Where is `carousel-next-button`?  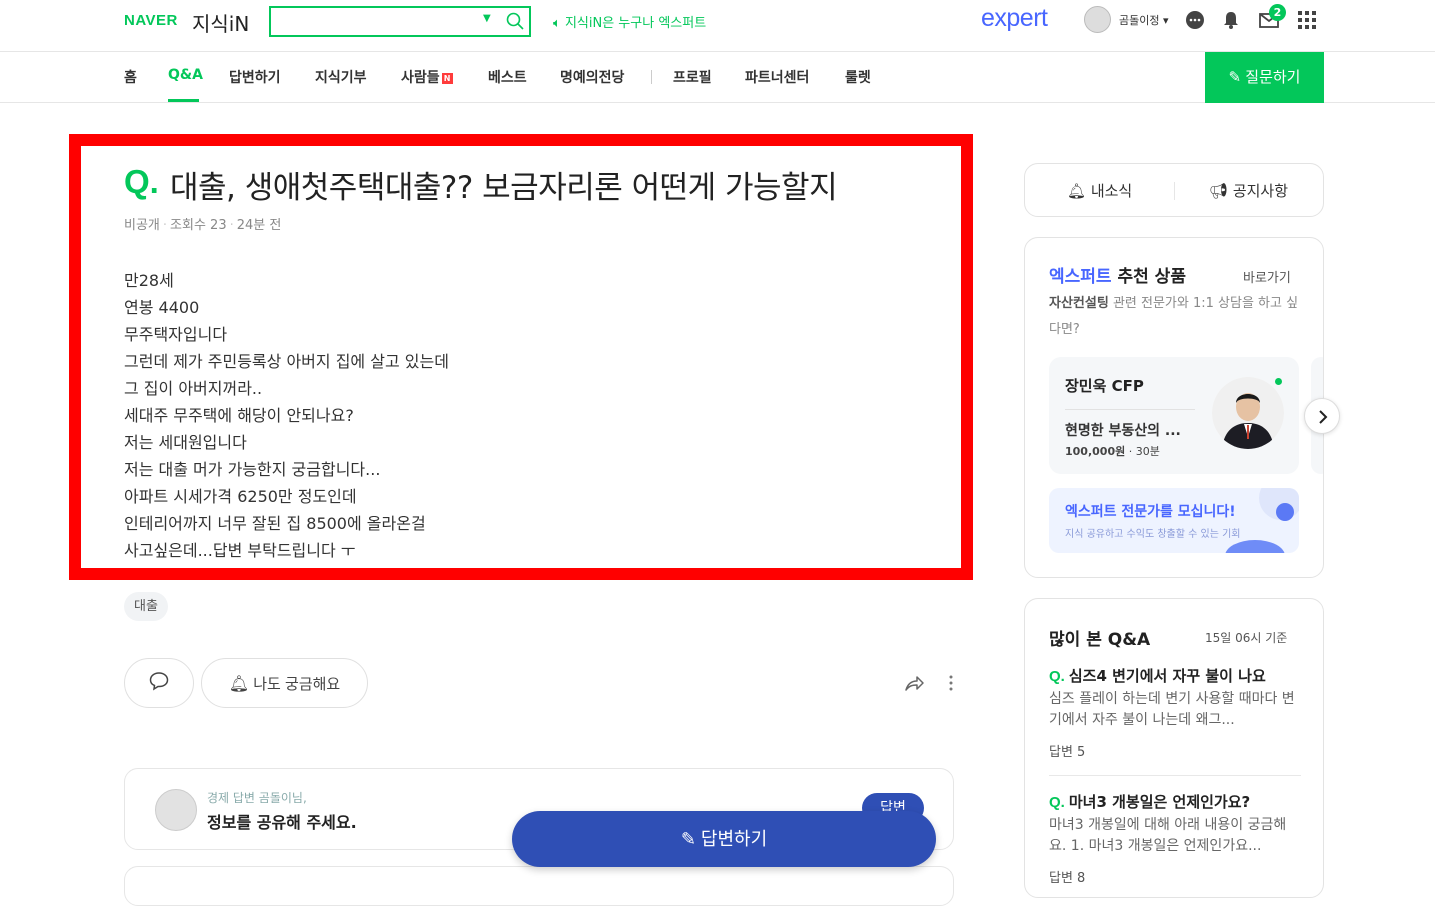
carousel-next-button is located at coordinates (1322, 416).